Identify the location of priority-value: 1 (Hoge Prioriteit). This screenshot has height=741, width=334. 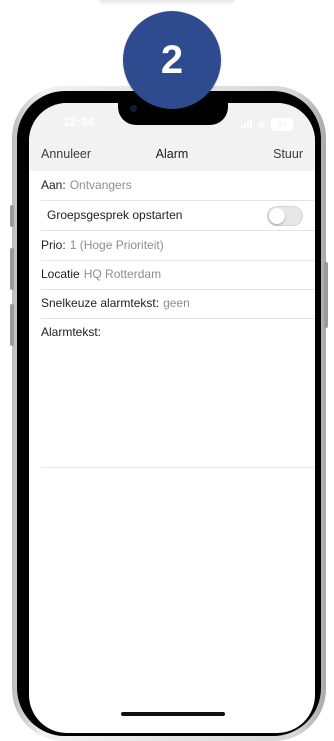
(117, 245).